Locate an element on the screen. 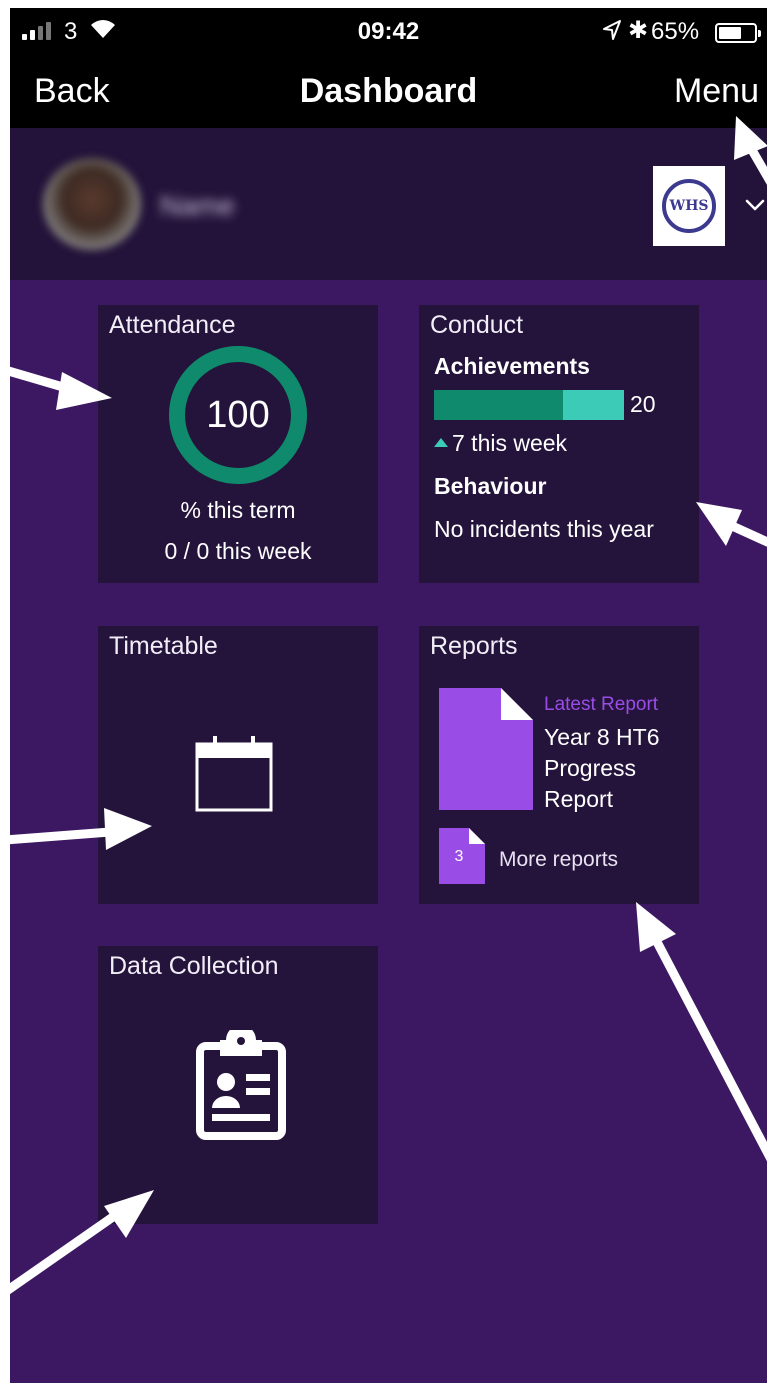 The image size is (777, 1383). tile-title: Attendance is located at coordinates (172, 325).